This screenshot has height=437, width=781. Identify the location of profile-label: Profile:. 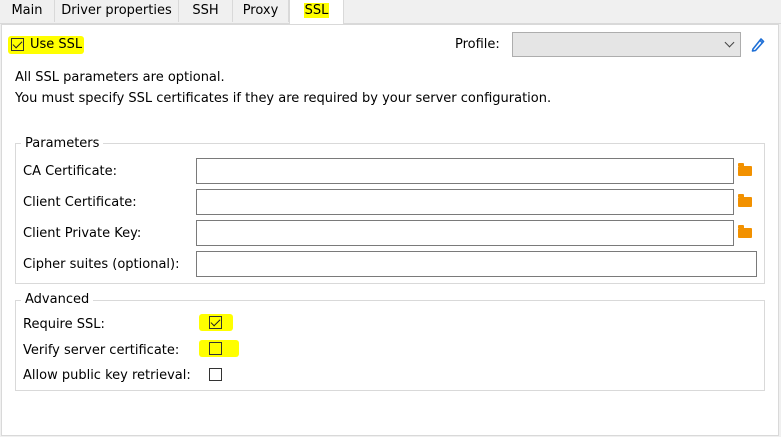
(477, 44).